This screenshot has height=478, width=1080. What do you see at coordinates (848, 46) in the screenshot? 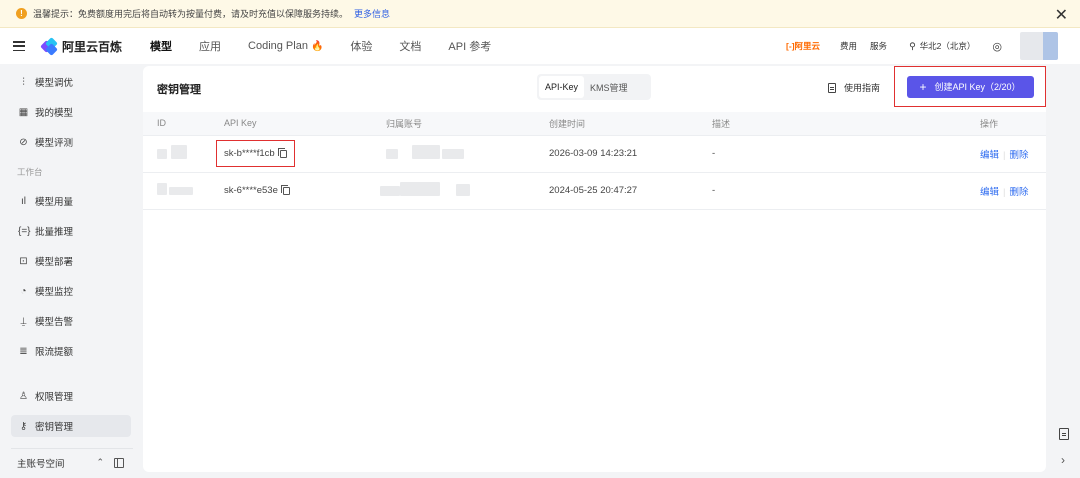
I see `nav-link-fees: 费用` at bounding box center [848, 46].